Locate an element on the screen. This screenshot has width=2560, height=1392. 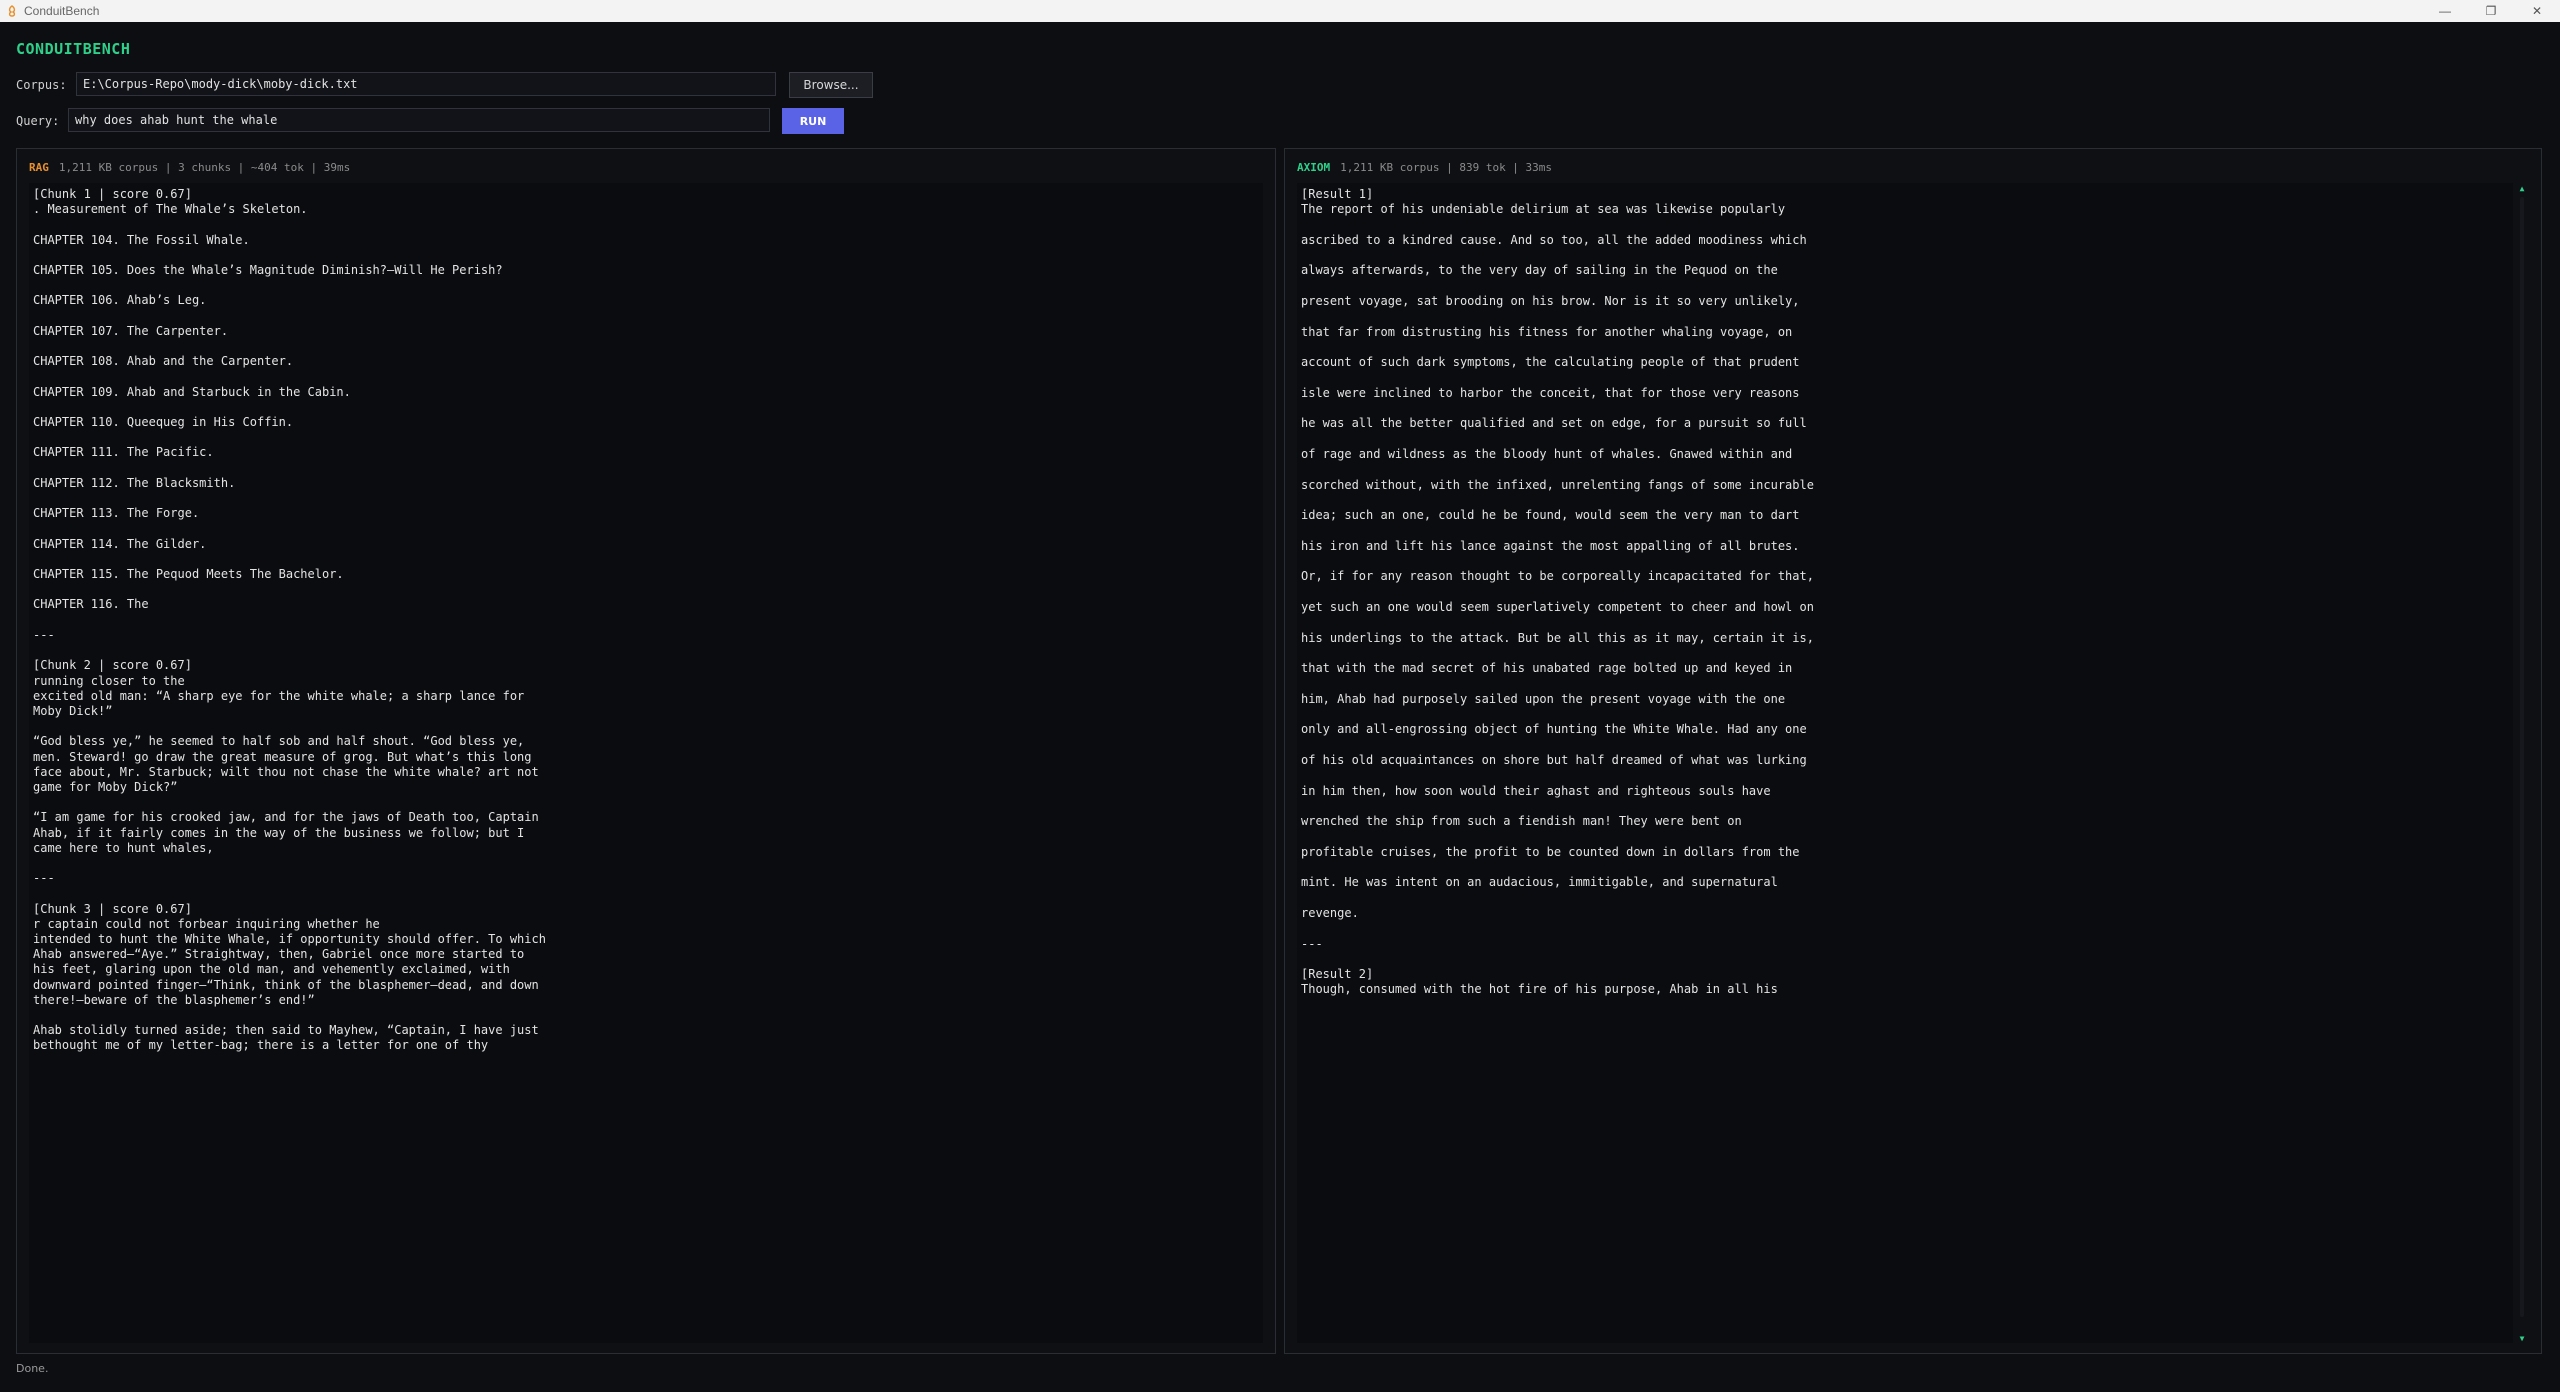
minimize-button: — is located at coordinates (2445, 11).